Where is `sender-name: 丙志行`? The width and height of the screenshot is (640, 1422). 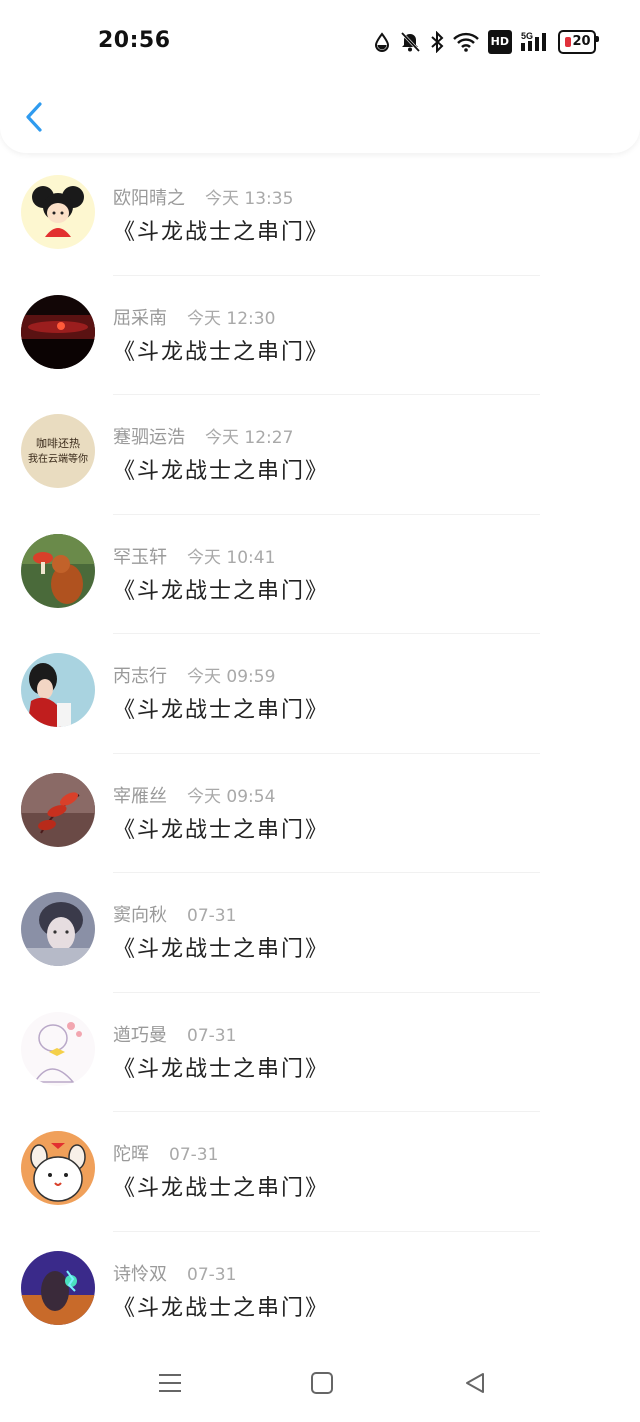 sender-name: 丙志行 is located at coordinates (140, 676).